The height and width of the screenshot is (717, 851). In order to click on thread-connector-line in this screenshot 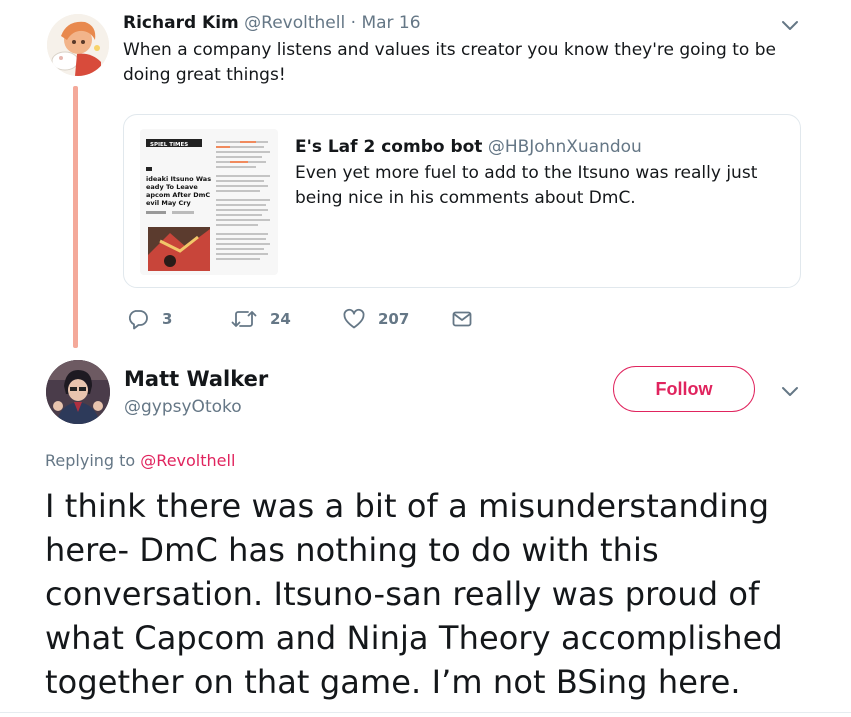, I will do `click(75, 217)`.